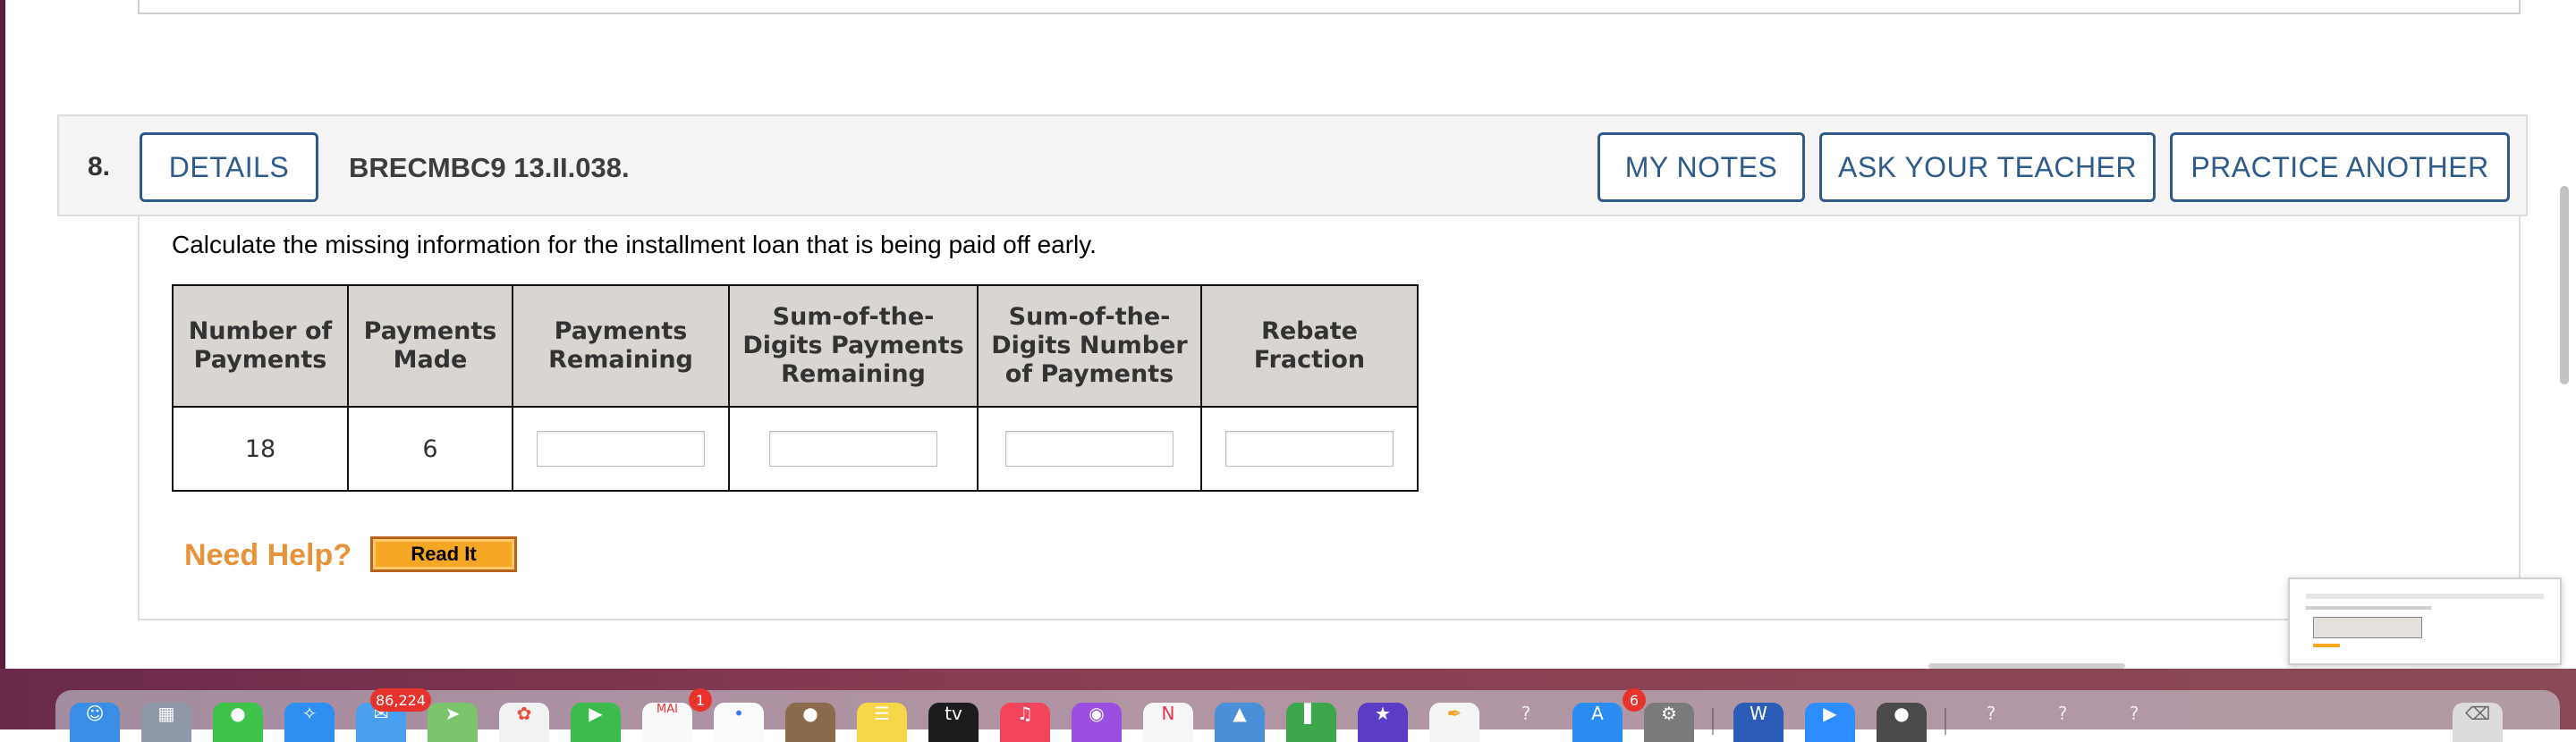 This screenshot has width=2576, height=742. I want to click on calendar-icon: MAI, so click(667, 722).